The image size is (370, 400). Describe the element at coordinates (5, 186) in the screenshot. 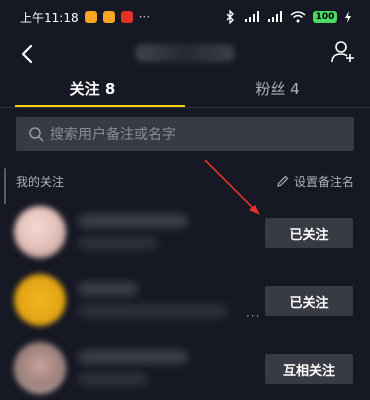

I see `scrollbar` at that location.